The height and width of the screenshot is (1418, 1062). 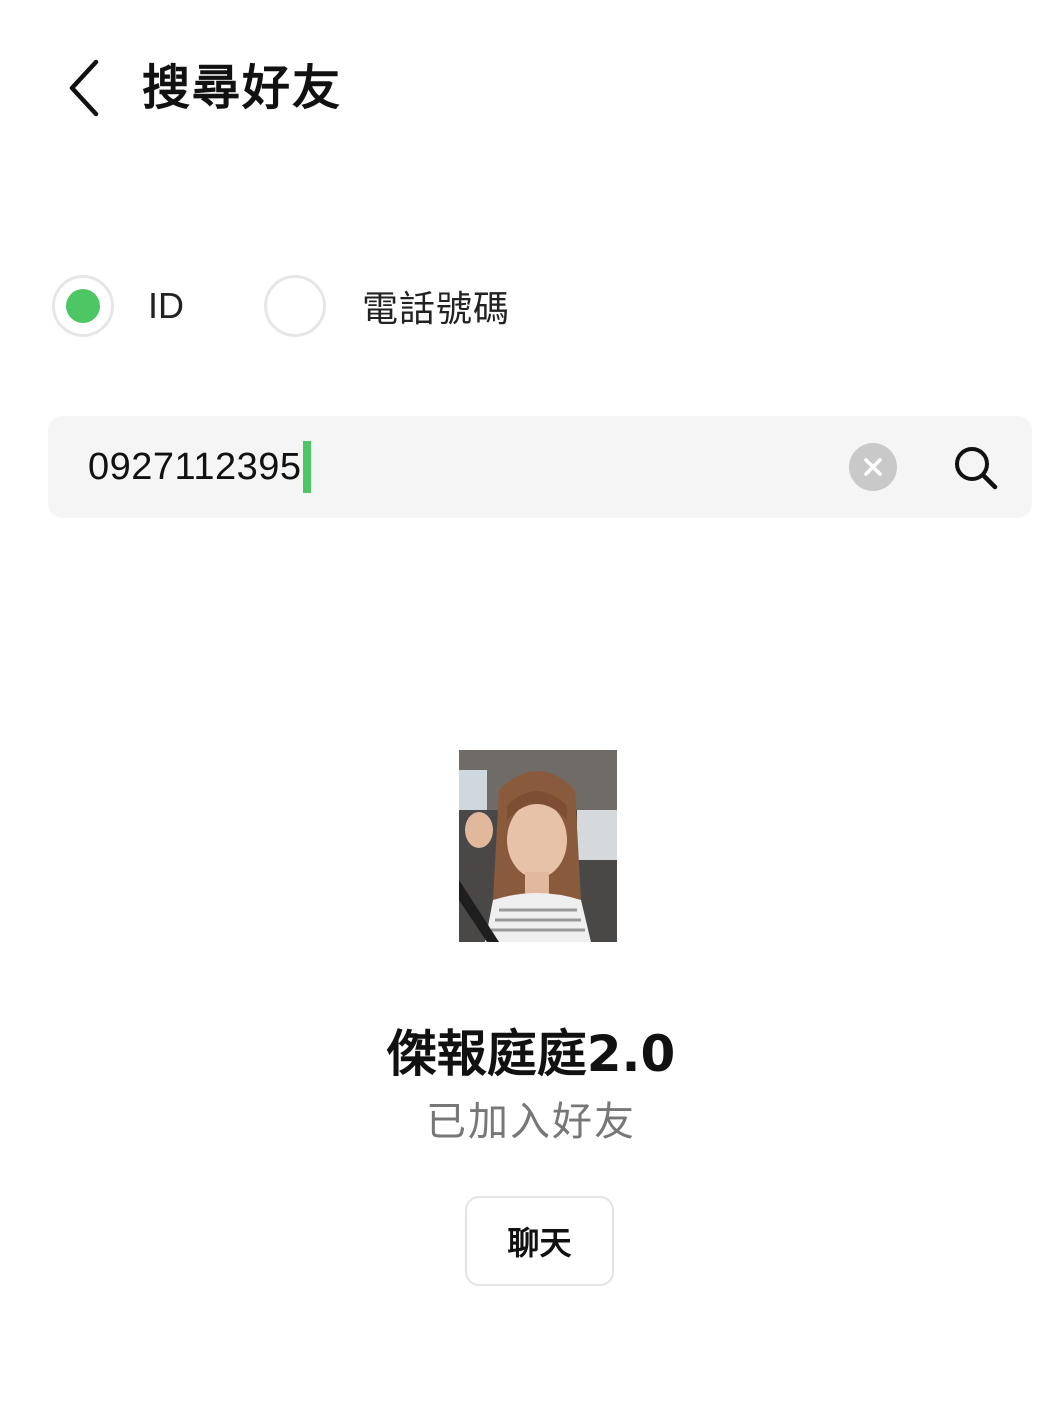 I want to click on radio-button-checked, so click(x=83, y=306).